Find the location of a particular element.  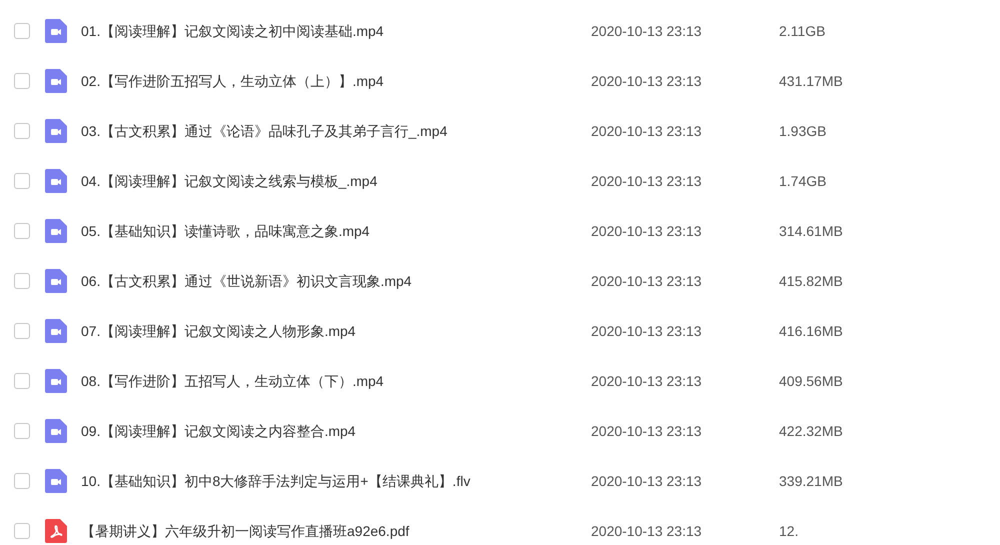

file-size: 422.32MB is located at coordinates (811, 431).